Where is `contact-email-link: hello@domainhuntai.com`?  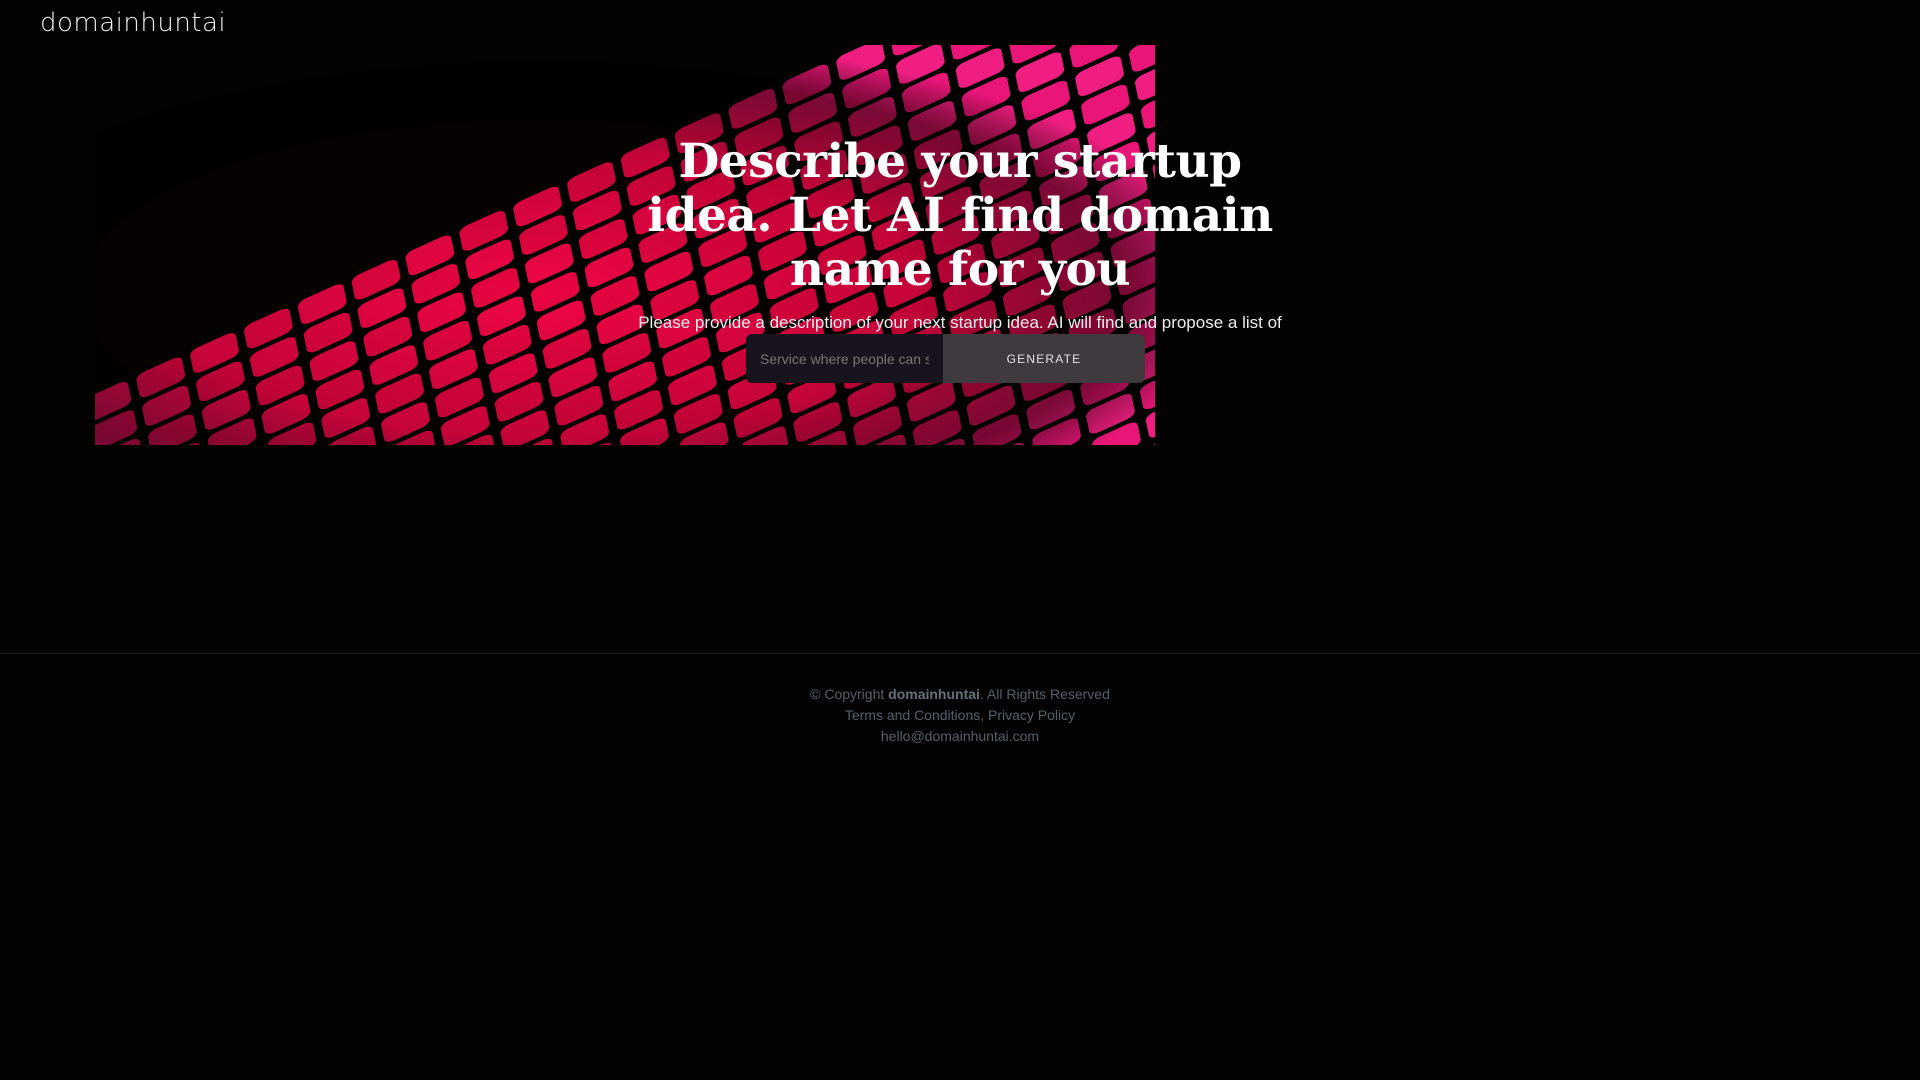
contact-email-link: hello@domainhuntai.com is located at coordinates (960, 736).